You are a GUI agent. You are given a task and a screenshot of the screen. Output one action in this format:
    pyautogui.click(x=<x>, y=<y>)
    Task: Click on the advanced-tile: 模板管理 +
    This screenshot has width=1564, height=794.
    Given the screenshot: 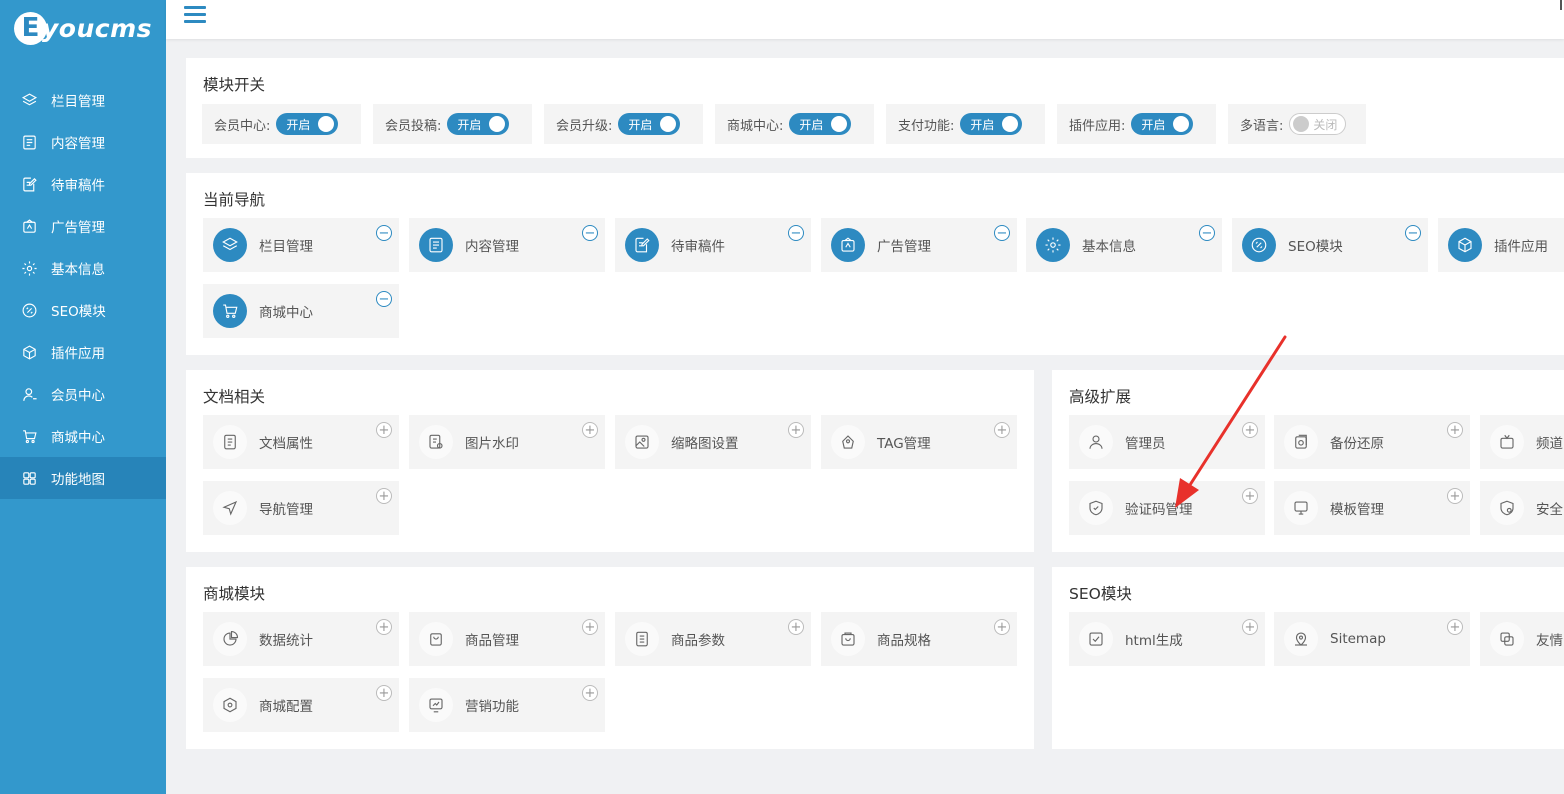 What is the action you would take?
    pyautogui.click(x=1372, y=508)
    